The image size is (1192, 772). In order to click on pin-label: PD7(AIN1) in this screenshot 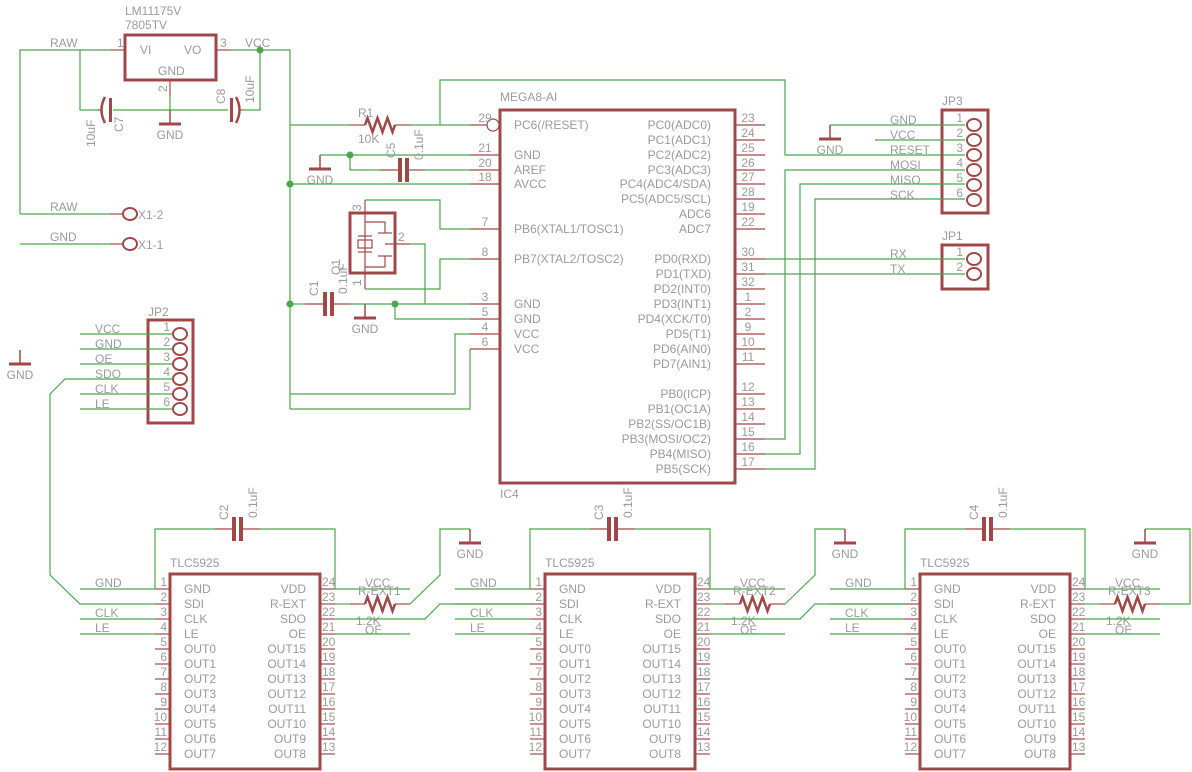, I will do `click(682, 364)`.